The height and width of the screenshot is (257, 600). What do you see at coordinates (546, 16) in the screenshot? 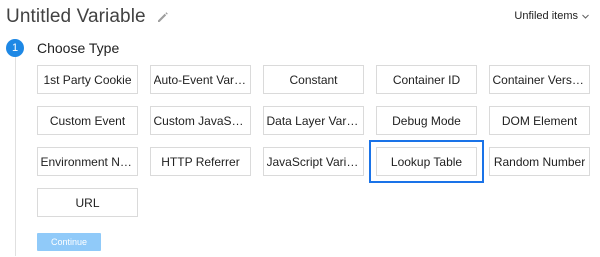
I see `unfiled-items-label: Unfiled items` at bounding box center [546, 16].